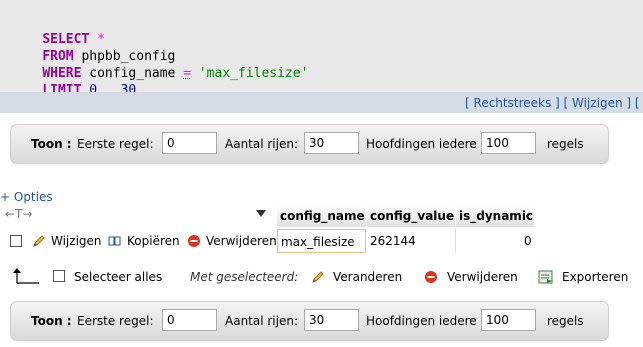 Image resolution: width=643 pixels, height=347 pixels. Describe the element at coordinates (261, 213) in the screenshot. I see `sort-dropdown-icon` at that location.